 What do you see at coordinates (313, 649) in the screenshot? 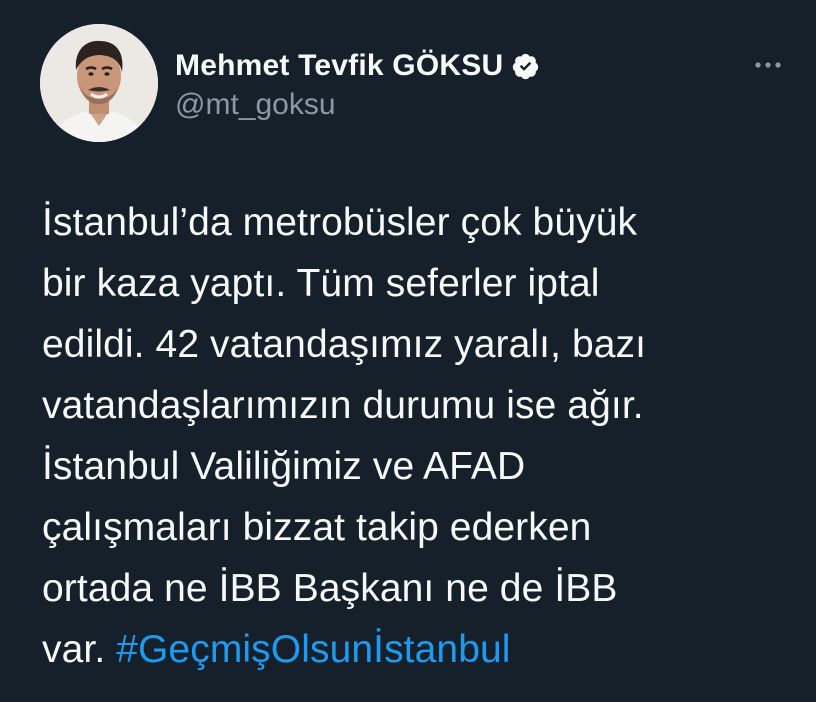
I see `hashtag-link: #GeçmişOlsunİstanbul` at bounding box center [313, 649].